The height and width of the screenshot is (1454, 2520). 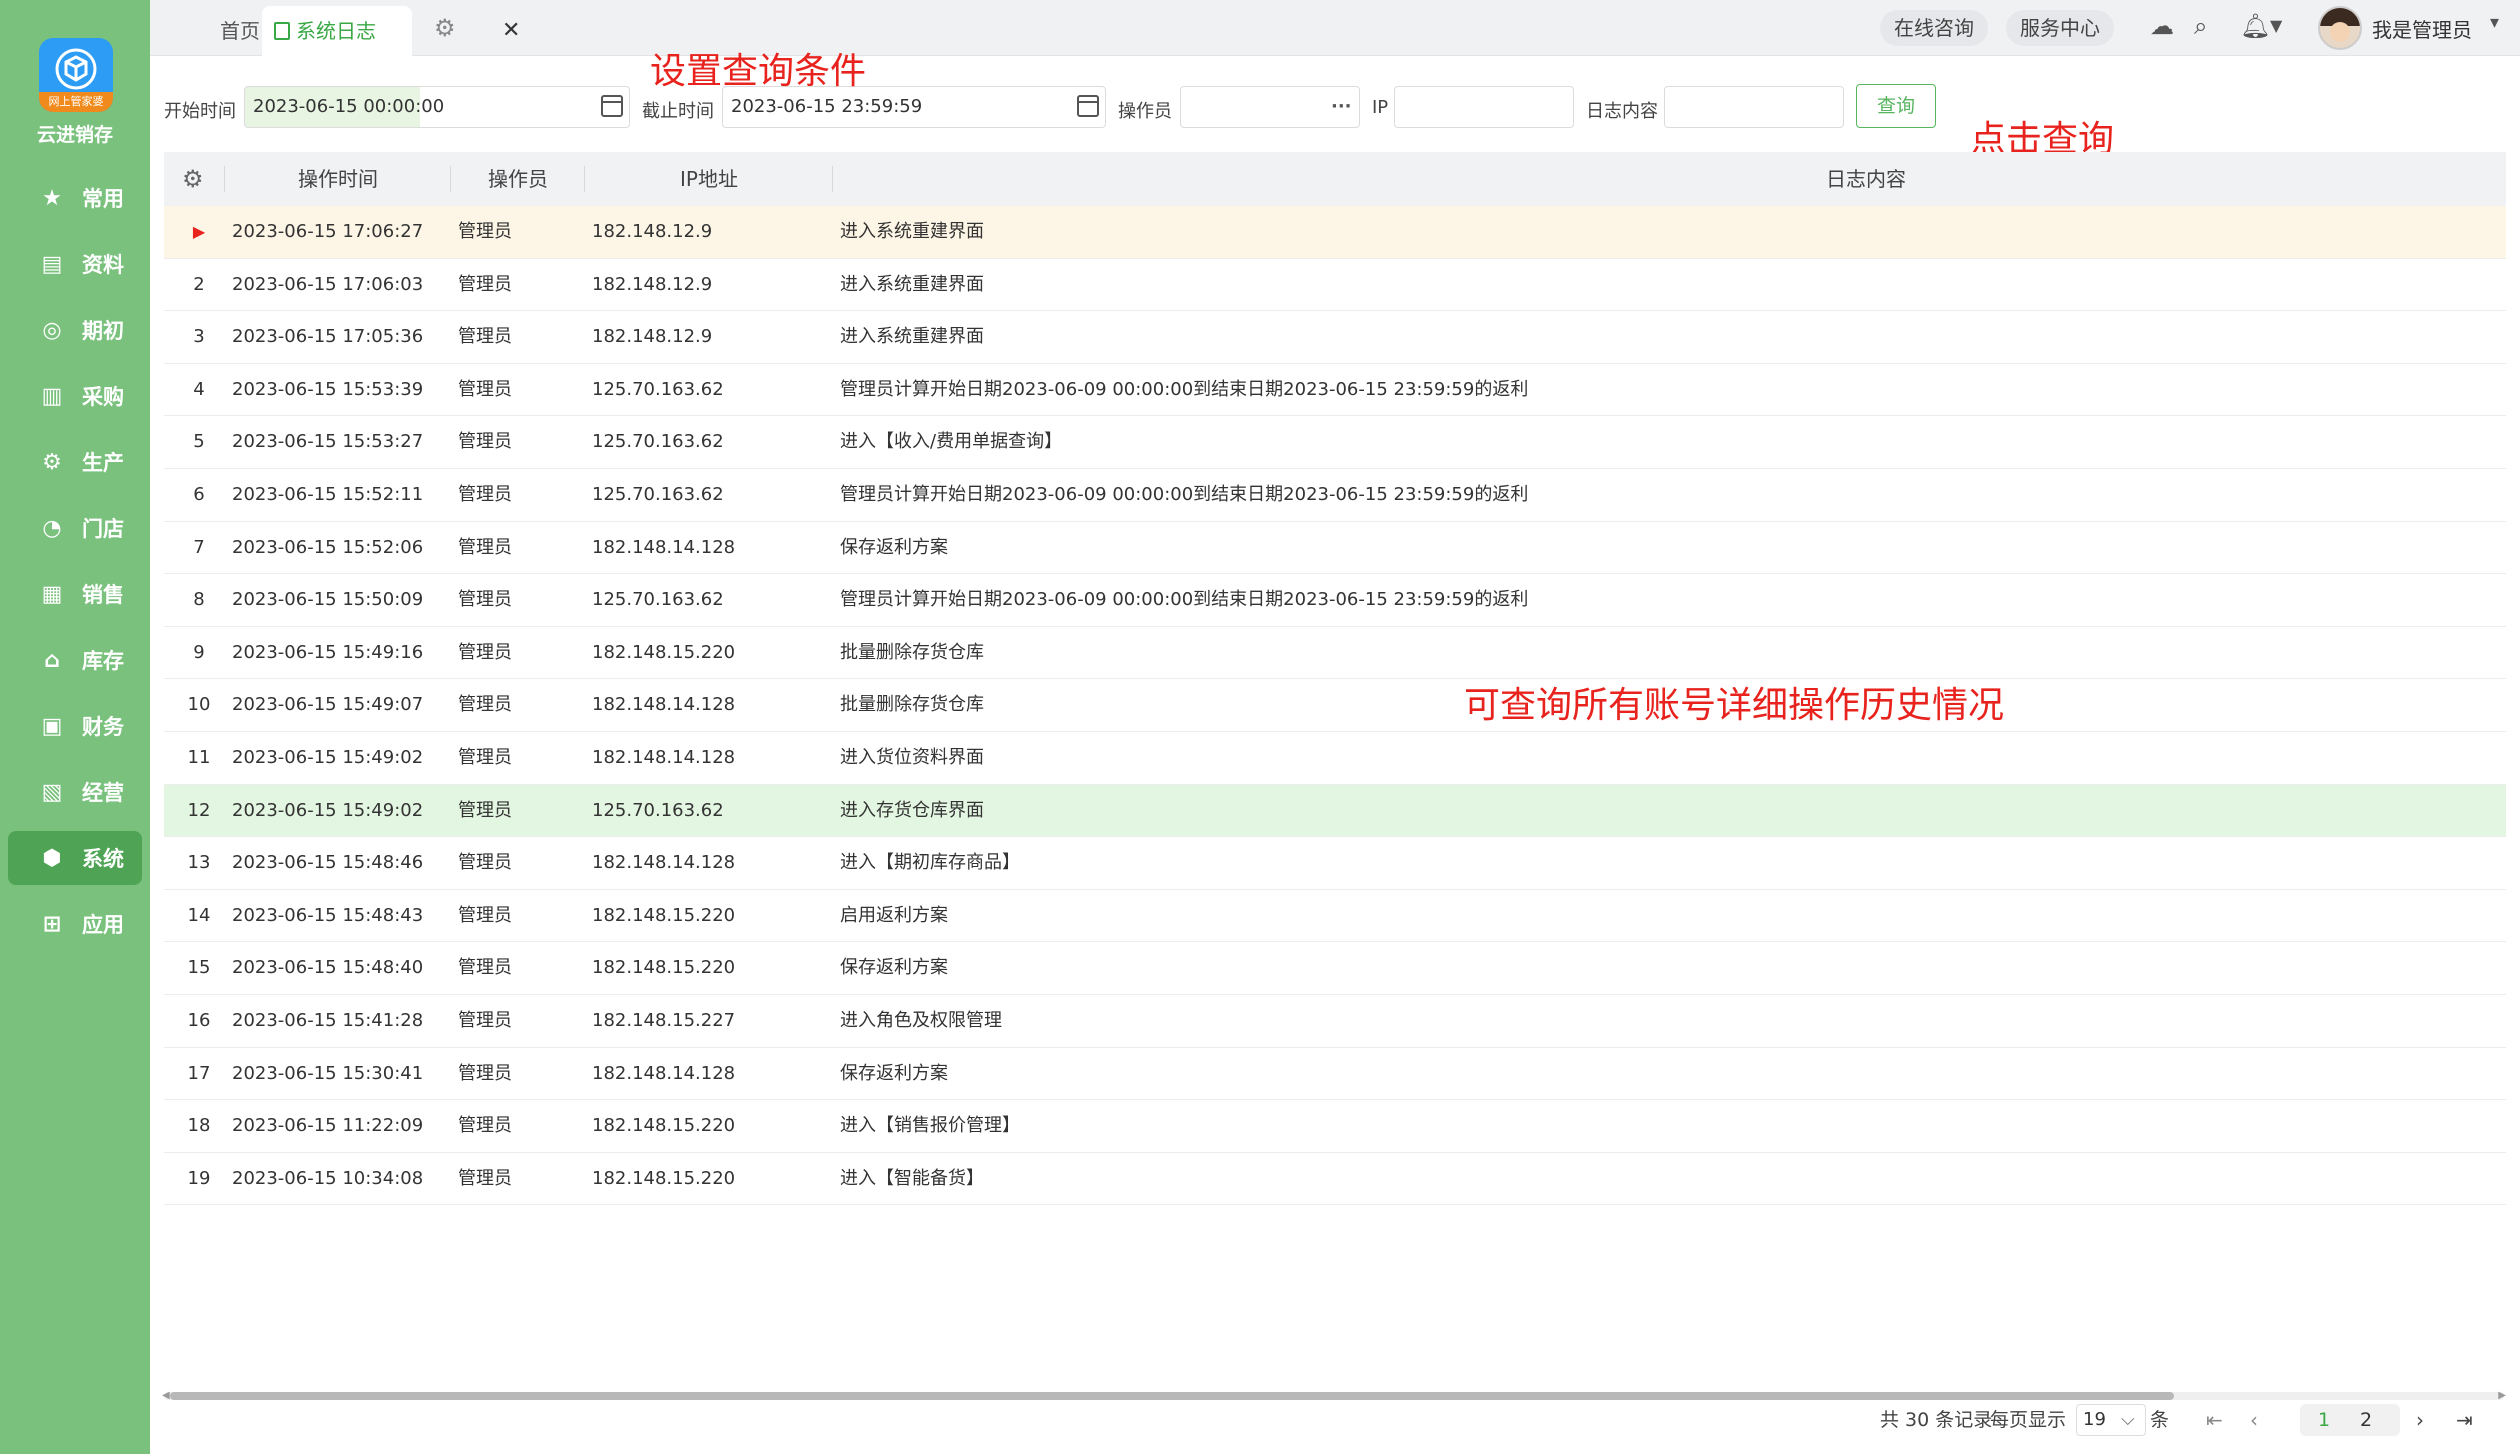 I want to click on start-time-value: 2023-06-15 00:00:00, so click(x=349, y=106).